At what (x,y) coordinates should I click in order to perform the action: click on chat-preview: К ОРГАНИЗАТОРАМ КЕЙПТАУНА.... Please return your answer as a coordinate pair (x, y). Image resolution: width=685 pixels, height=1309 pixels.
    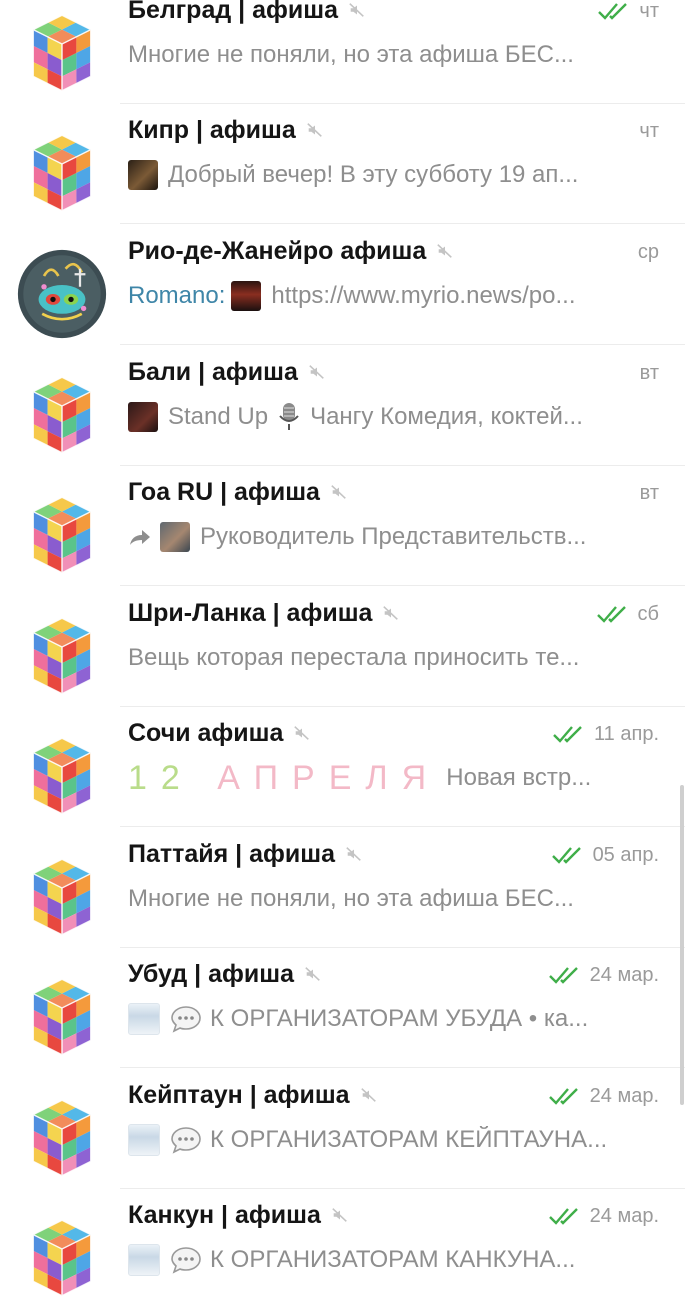
    Looking at the image, I should click on (393, 1140).